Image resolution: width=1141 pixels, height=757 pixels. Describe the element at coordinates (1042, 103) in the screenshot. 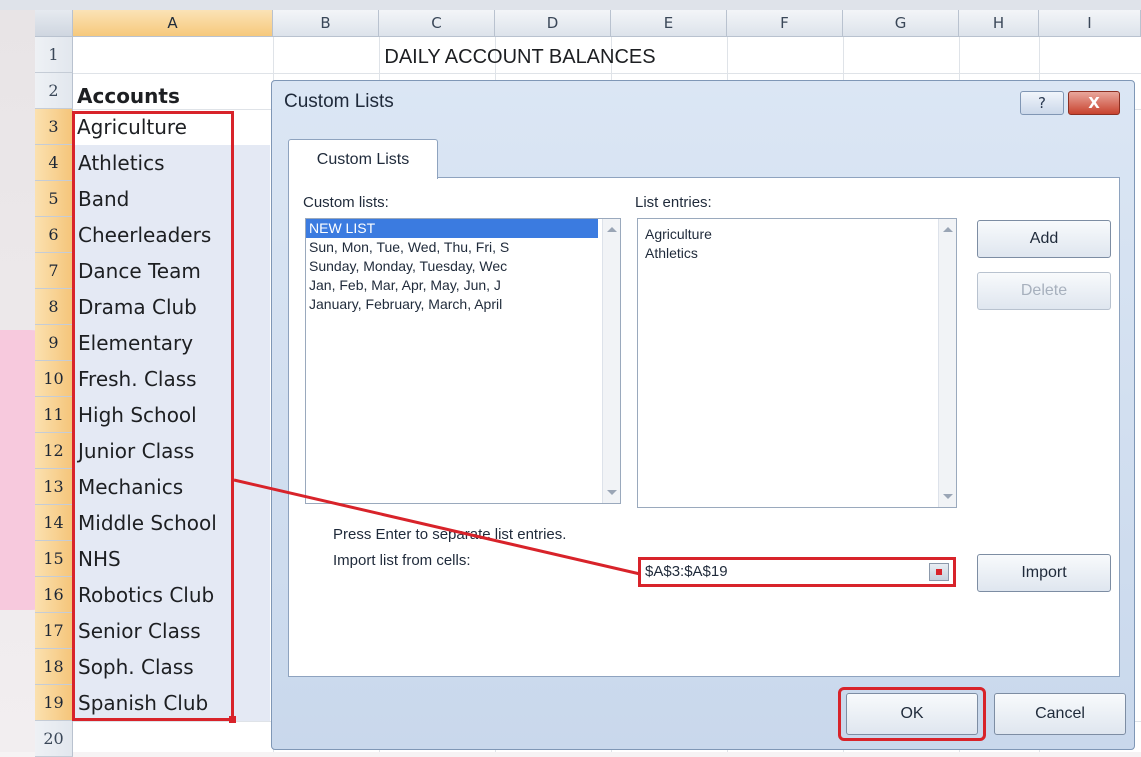

I see `help-button: ?` at that location.